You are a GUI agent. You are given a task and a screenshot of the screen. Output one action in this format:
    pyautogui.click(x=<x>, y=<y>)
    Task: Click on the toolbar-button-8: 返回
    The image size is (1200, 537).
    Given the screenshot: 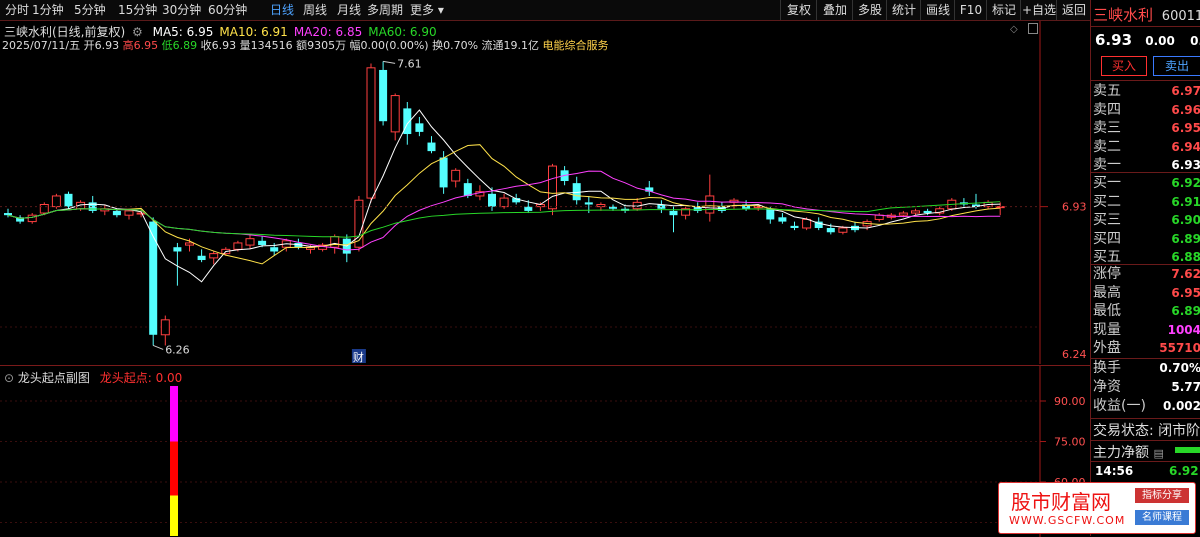 What is the action you would take?
    pyautogui.click(x=1073, y=10)
    